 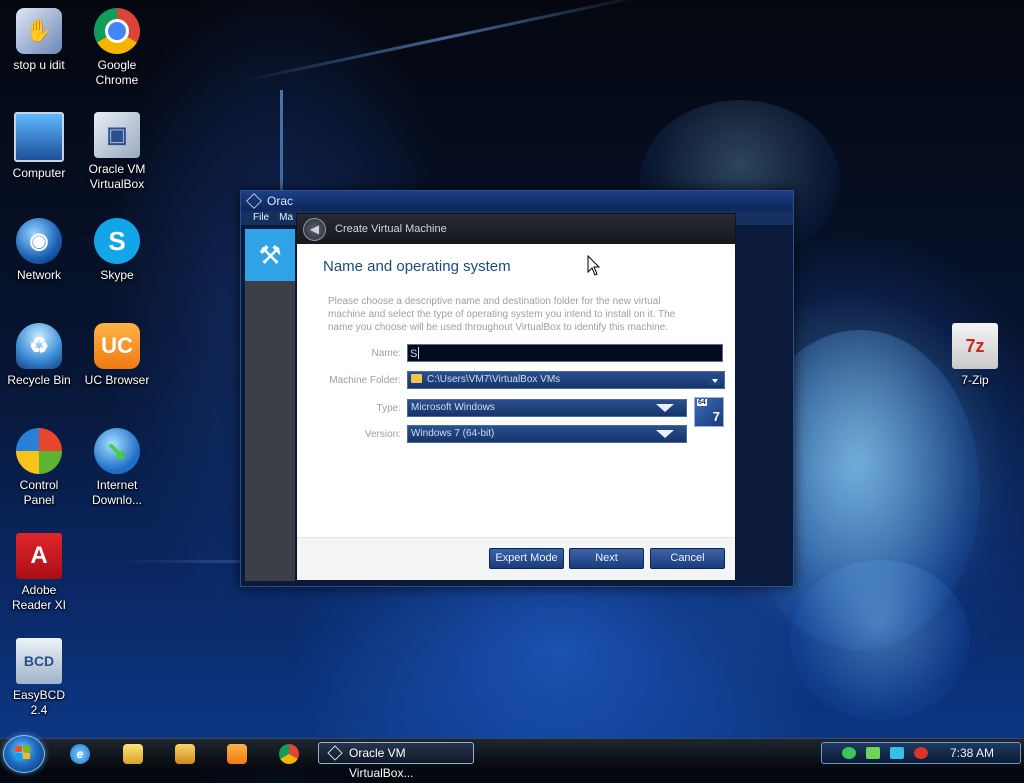 What do you see at coordinates (39, 556) in the screenshot?
I see `adobe-reader-icon: A` at bounding box center [39, 556].